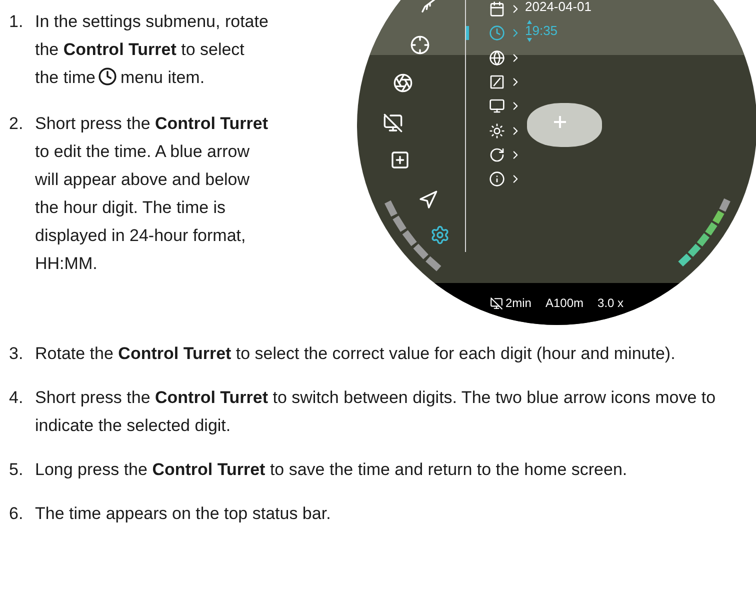 The width and height of the screenshot is (756, 607). Describe the element at coordinates (420, 45) in the screenshot. I see `crosshair-icon` at that location.